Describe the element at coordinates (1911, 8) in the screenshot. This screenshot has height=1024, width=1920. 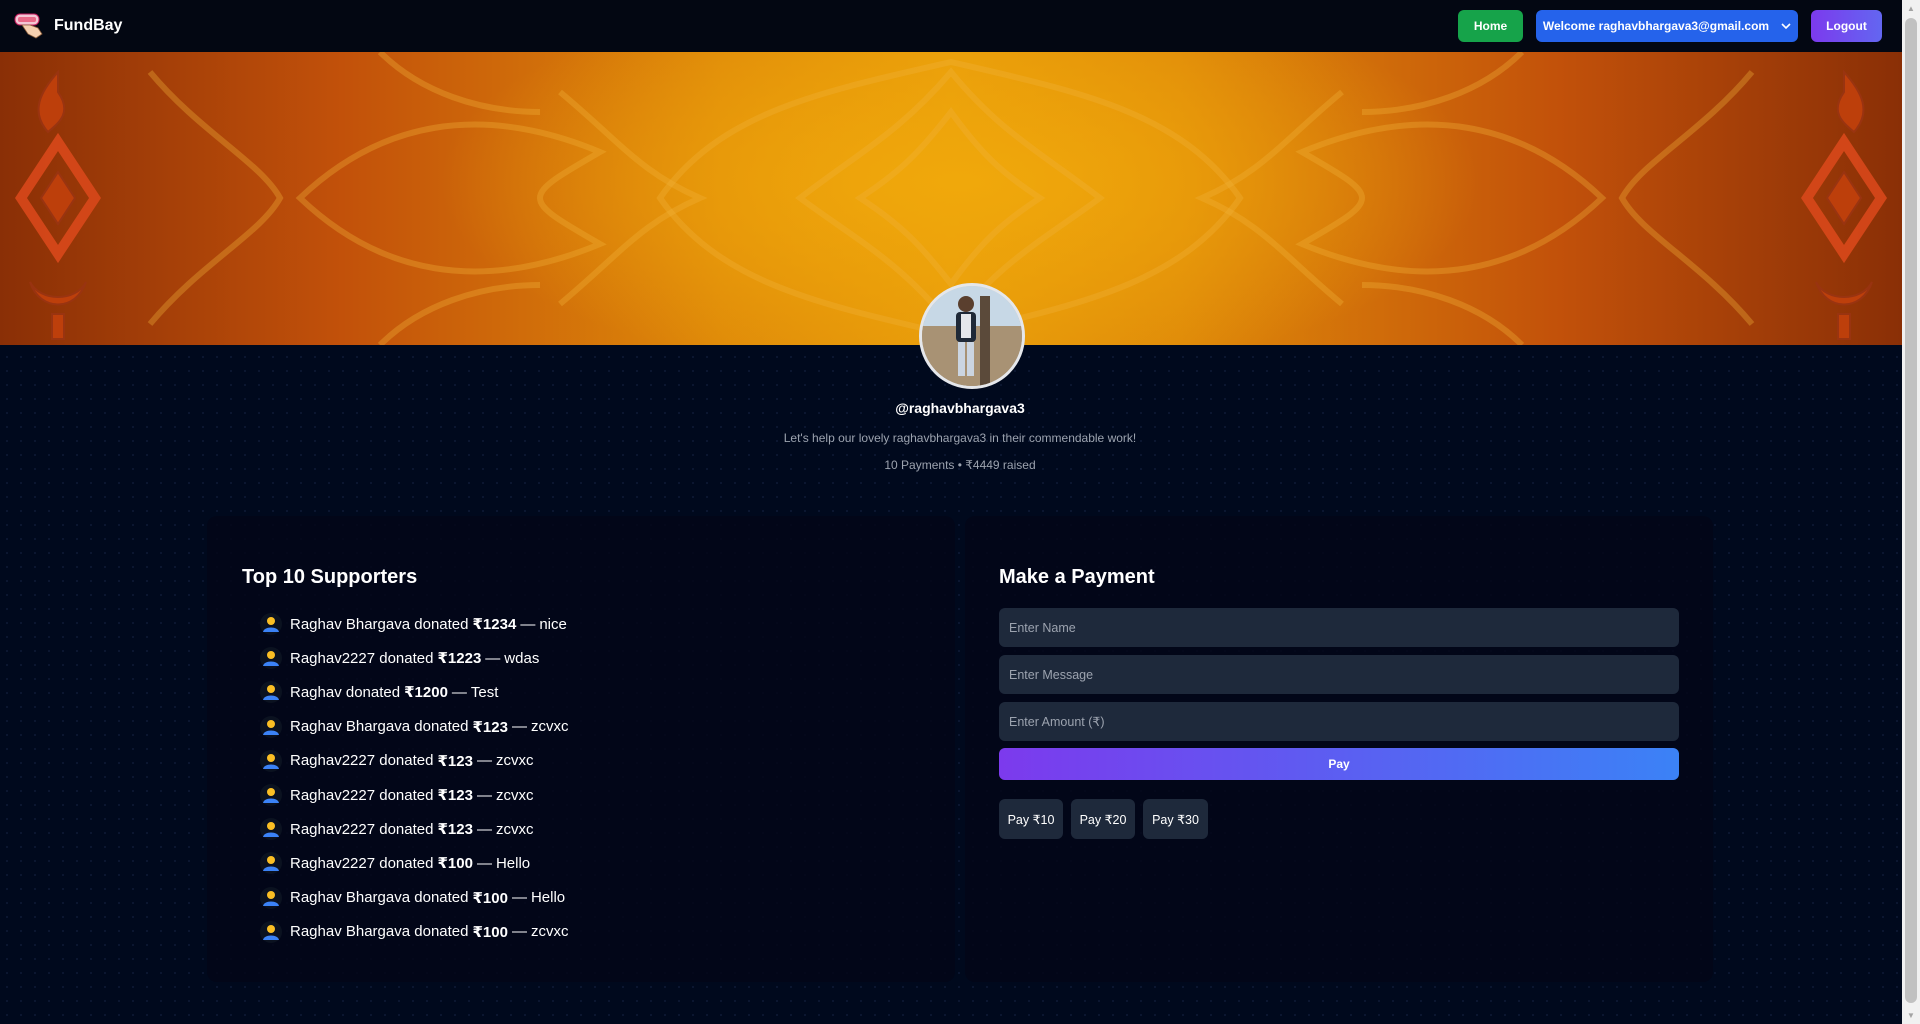
I see `scroll-up-icon: ▲` at that location.